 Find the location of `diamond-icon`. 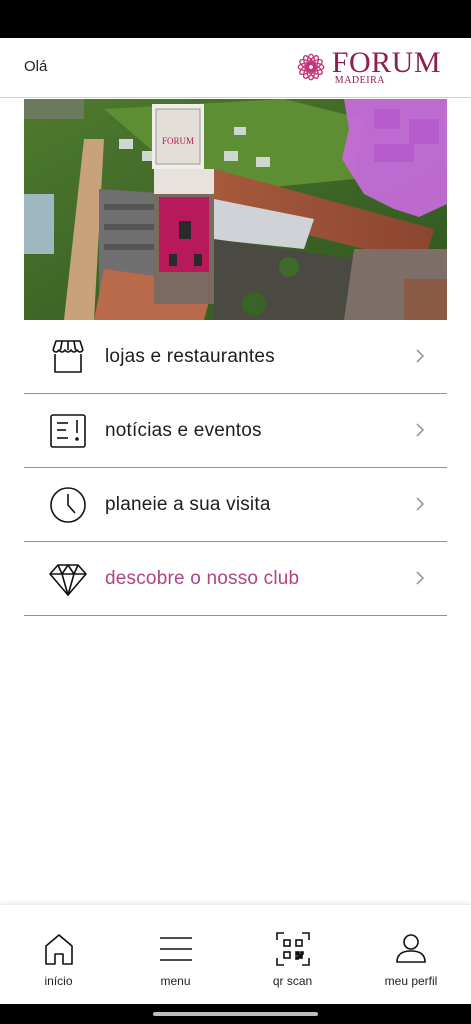

diamond-icon is located at coordinates (68, 579).